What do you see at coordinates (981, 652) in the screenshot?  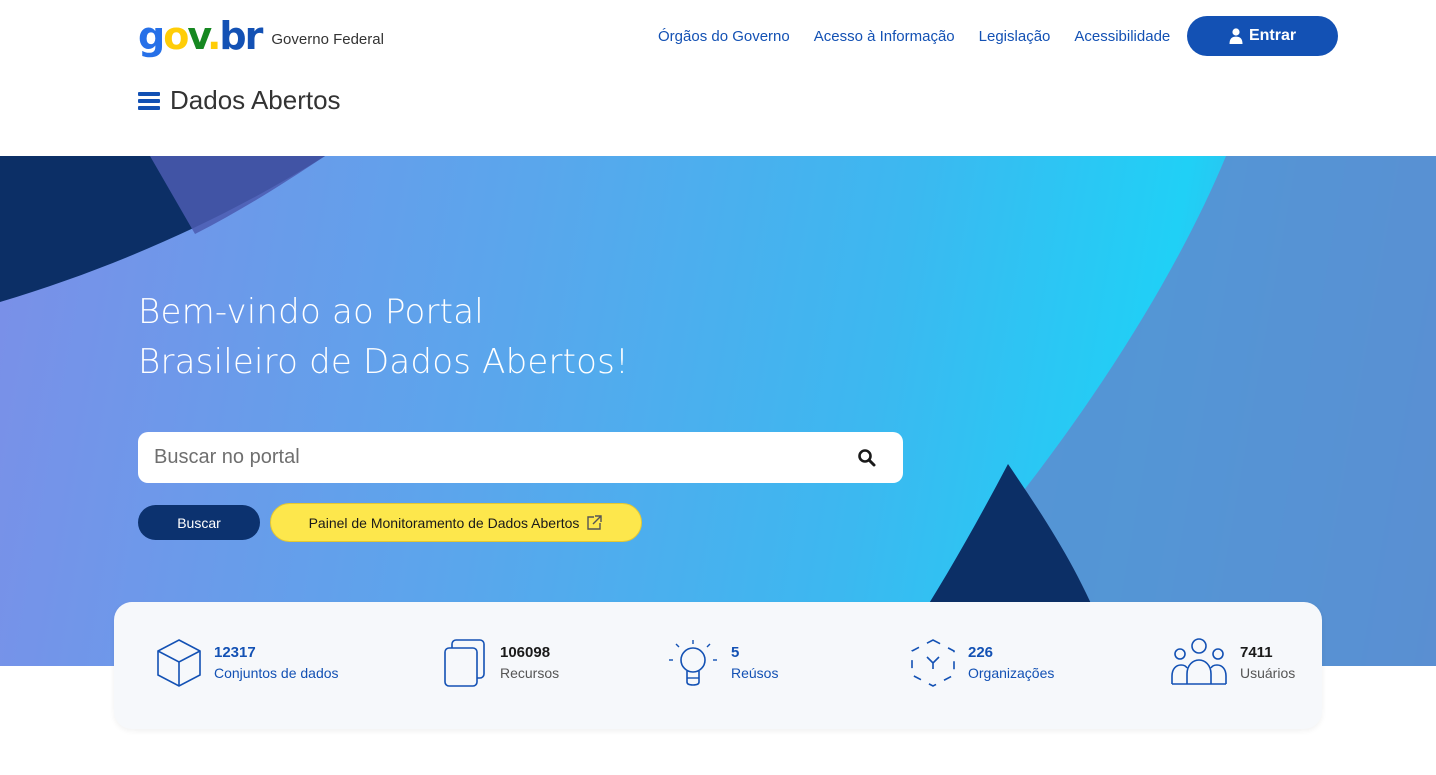 I see `stat-value: 226` at bounding box center [981, 652].